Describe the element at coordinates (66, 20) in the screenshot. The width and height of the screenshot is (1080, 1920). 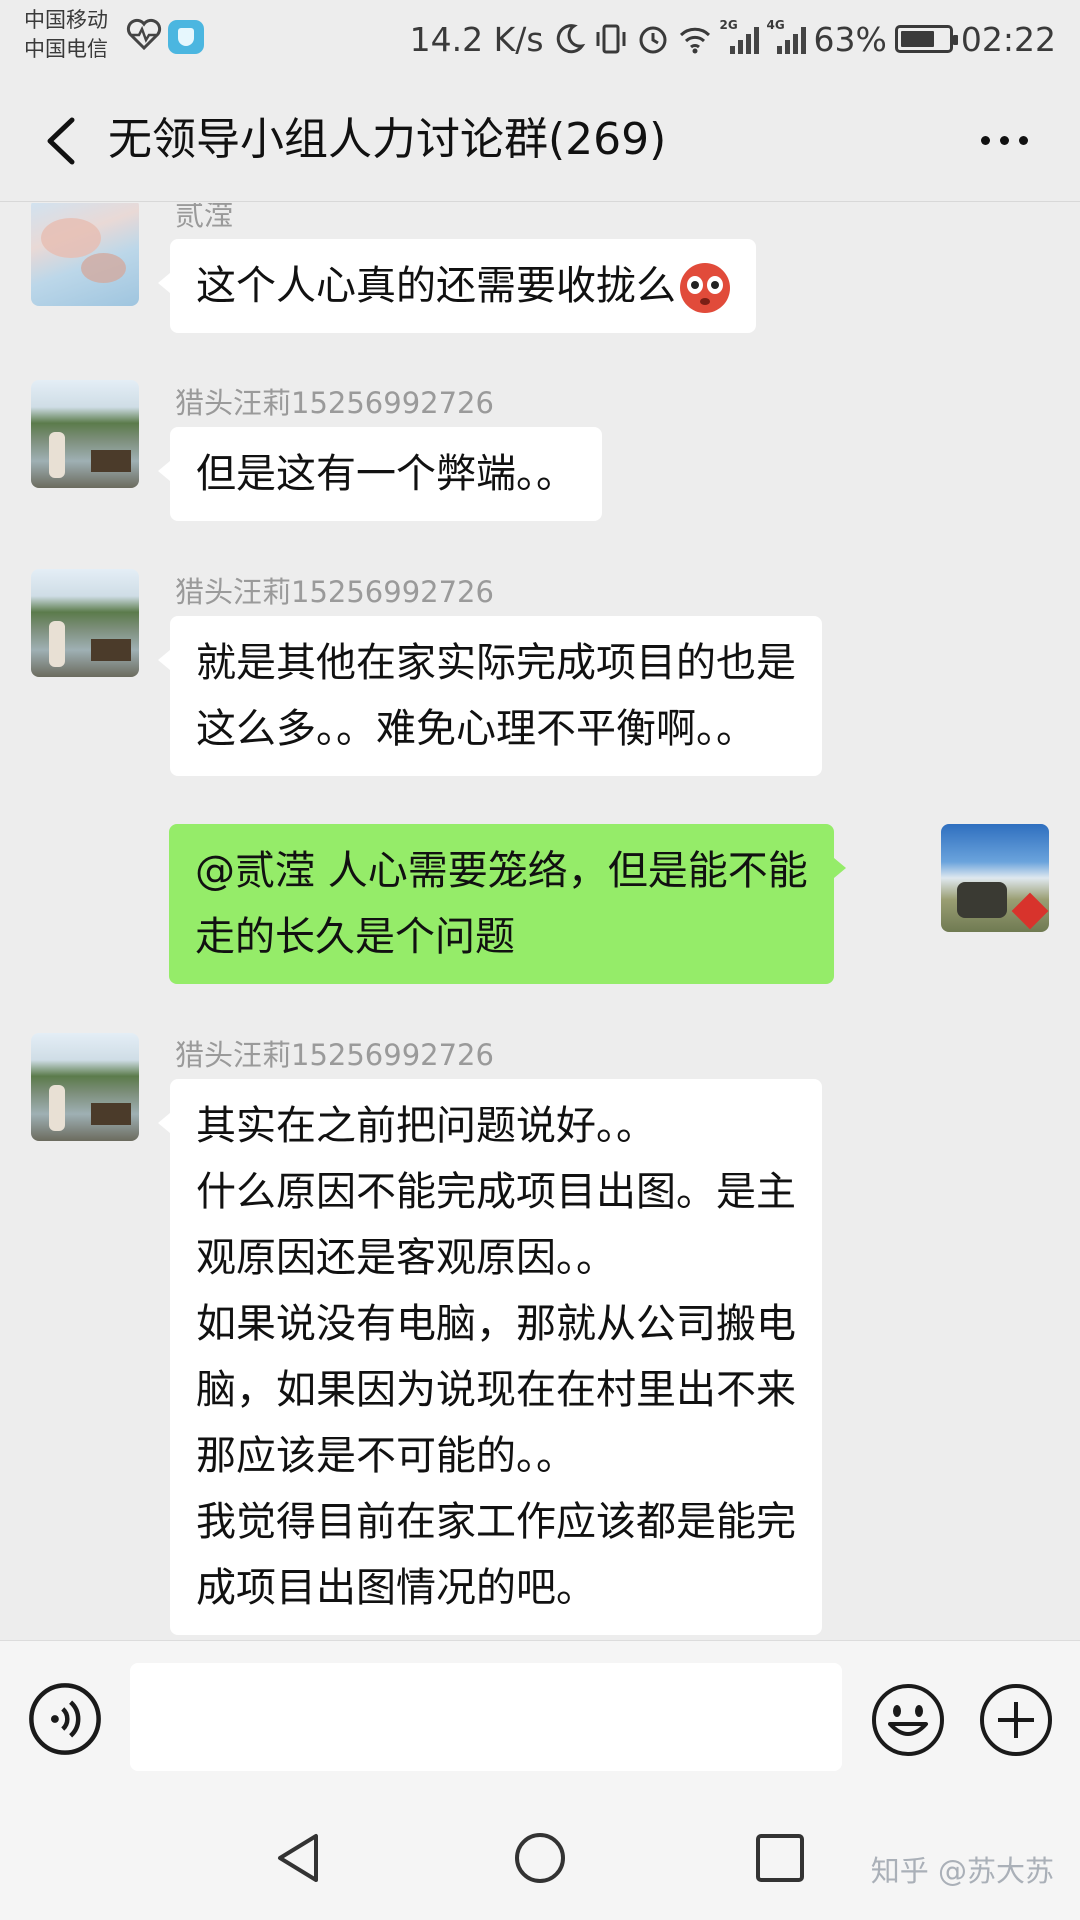
I see `carrier-1: 中国移动` at that location.